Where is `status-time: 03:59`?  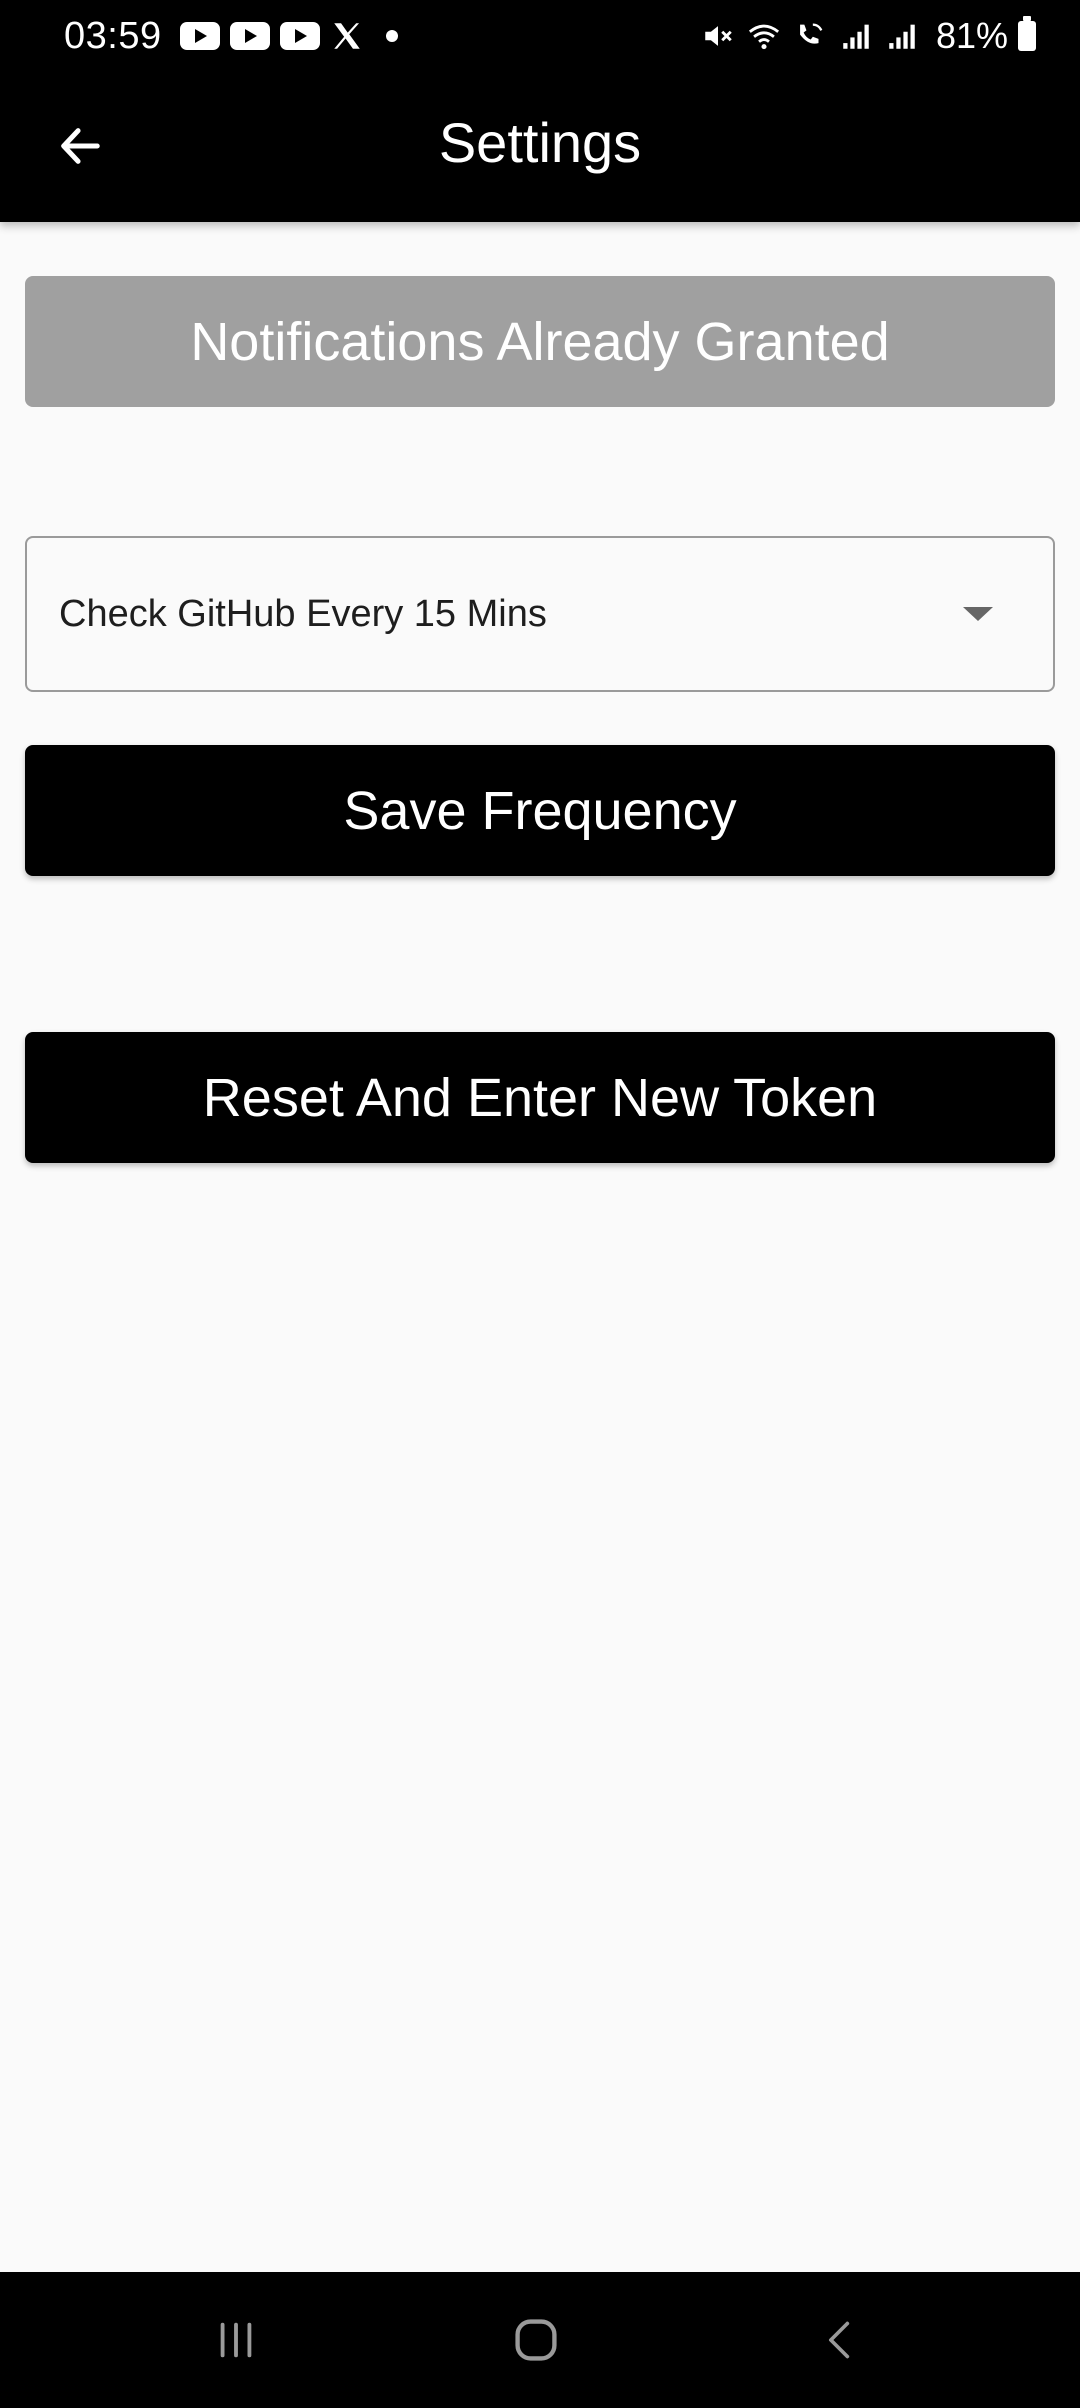 status-time: 03:59 is located at coordinates (113, 35).